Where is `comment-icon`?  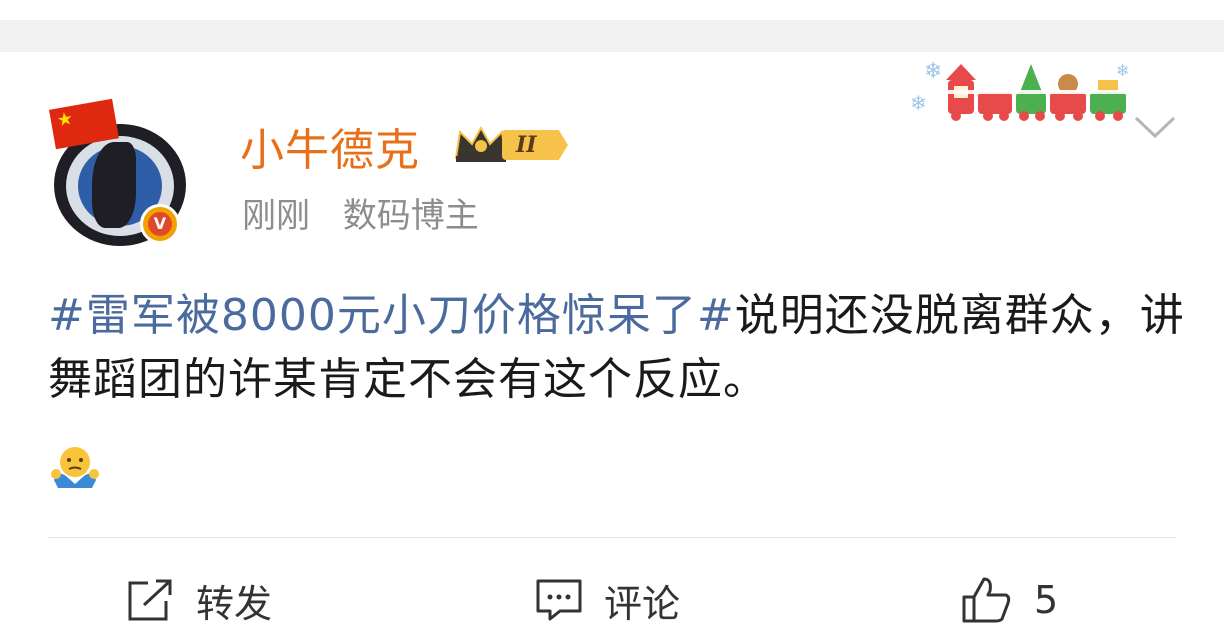 comment-icon is located at coordinates (559, 600).